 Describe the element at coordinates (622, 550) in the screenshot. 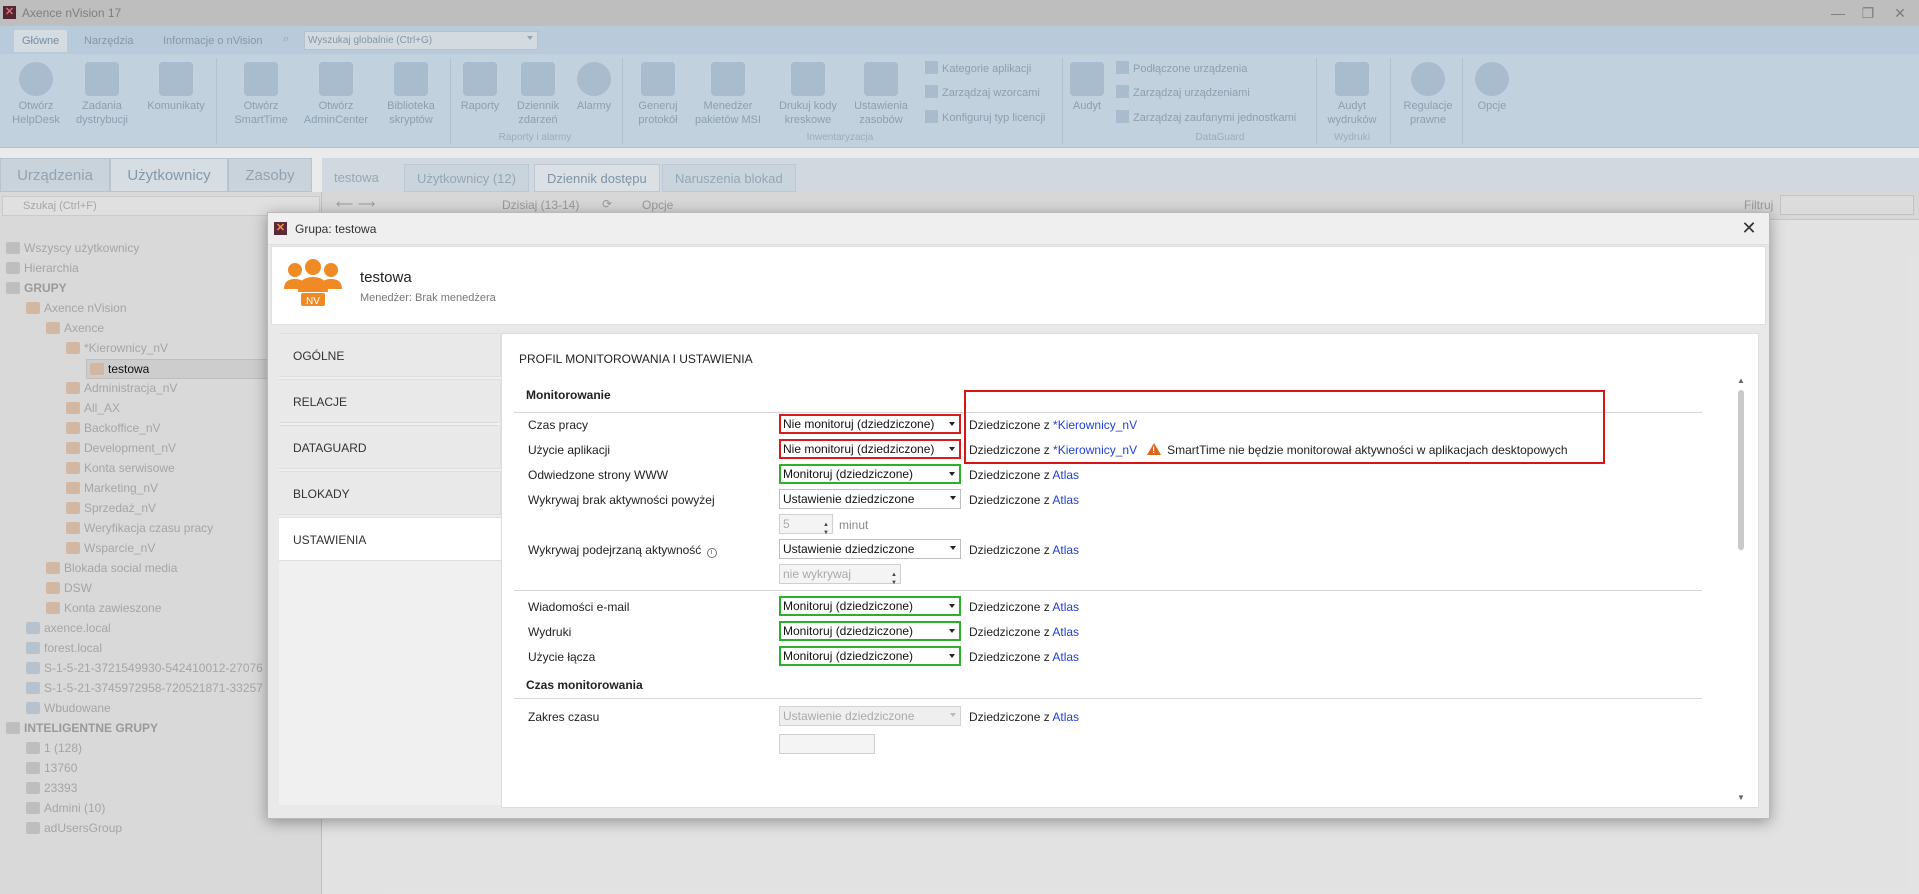

I see `row-label-podejrzana-aktywnosc: Wykrywaj podejrzaną aktywność i` at that location.